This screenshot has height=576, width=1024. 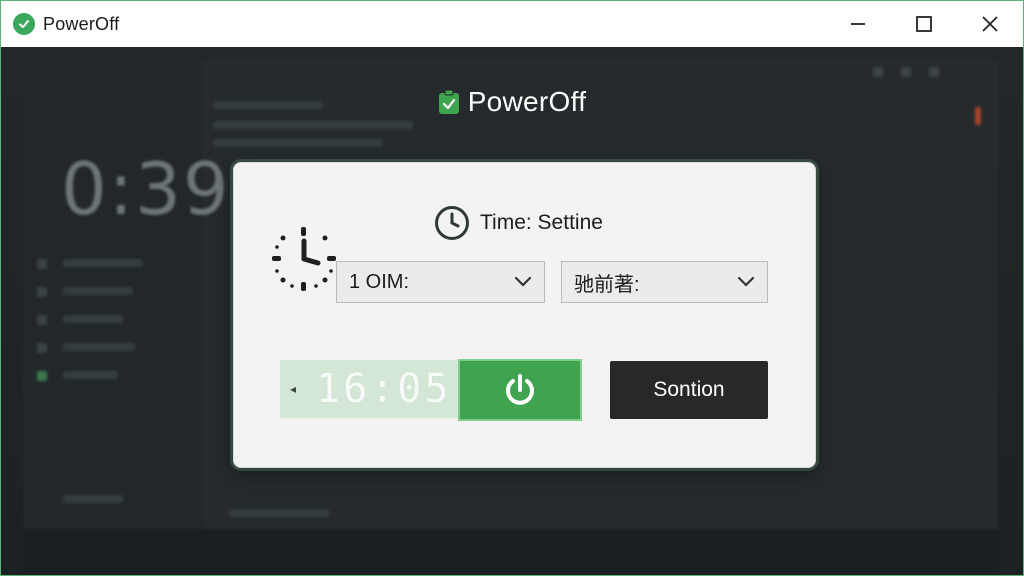 What do you see at coordinates (146, 189) in the screenshot?
I see `background-clock: 0:39` at bounding box center [146, 189].